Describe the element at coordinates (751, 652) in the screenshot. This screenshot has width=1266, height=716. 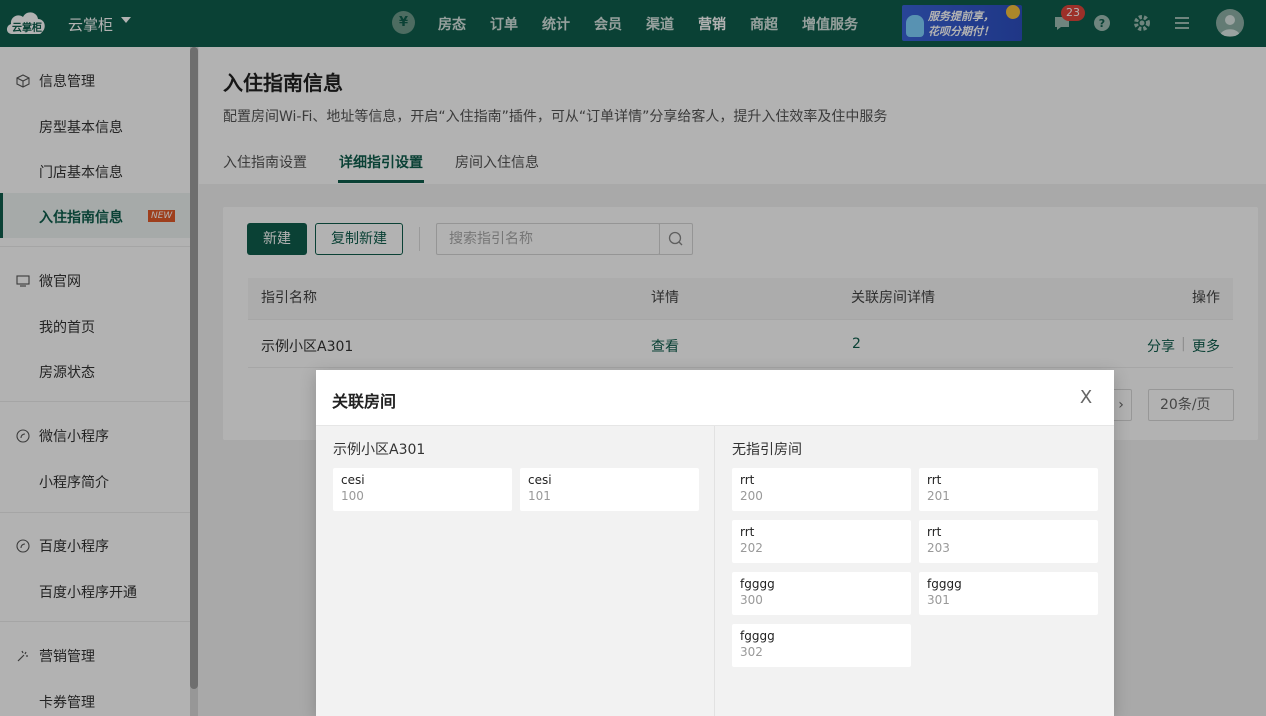
I see `room-number: 302` at that location.